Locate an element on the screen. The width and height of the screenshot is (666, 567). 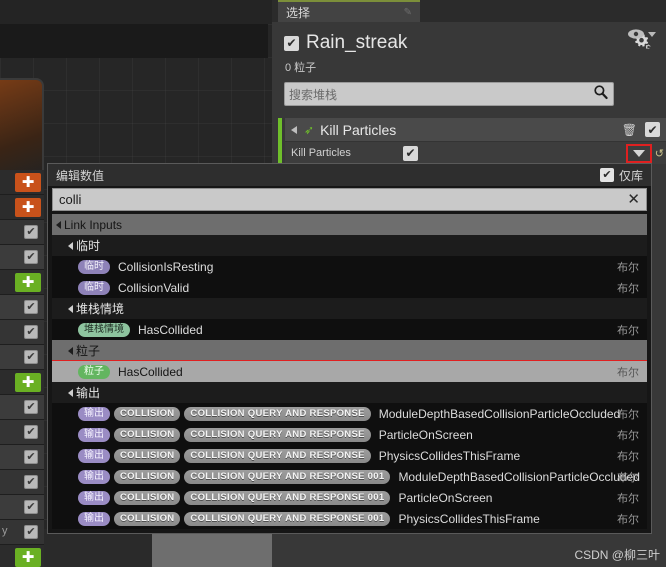
csdn-watermark: CSDN @柳三叶 is located at coordinates (617, 555).